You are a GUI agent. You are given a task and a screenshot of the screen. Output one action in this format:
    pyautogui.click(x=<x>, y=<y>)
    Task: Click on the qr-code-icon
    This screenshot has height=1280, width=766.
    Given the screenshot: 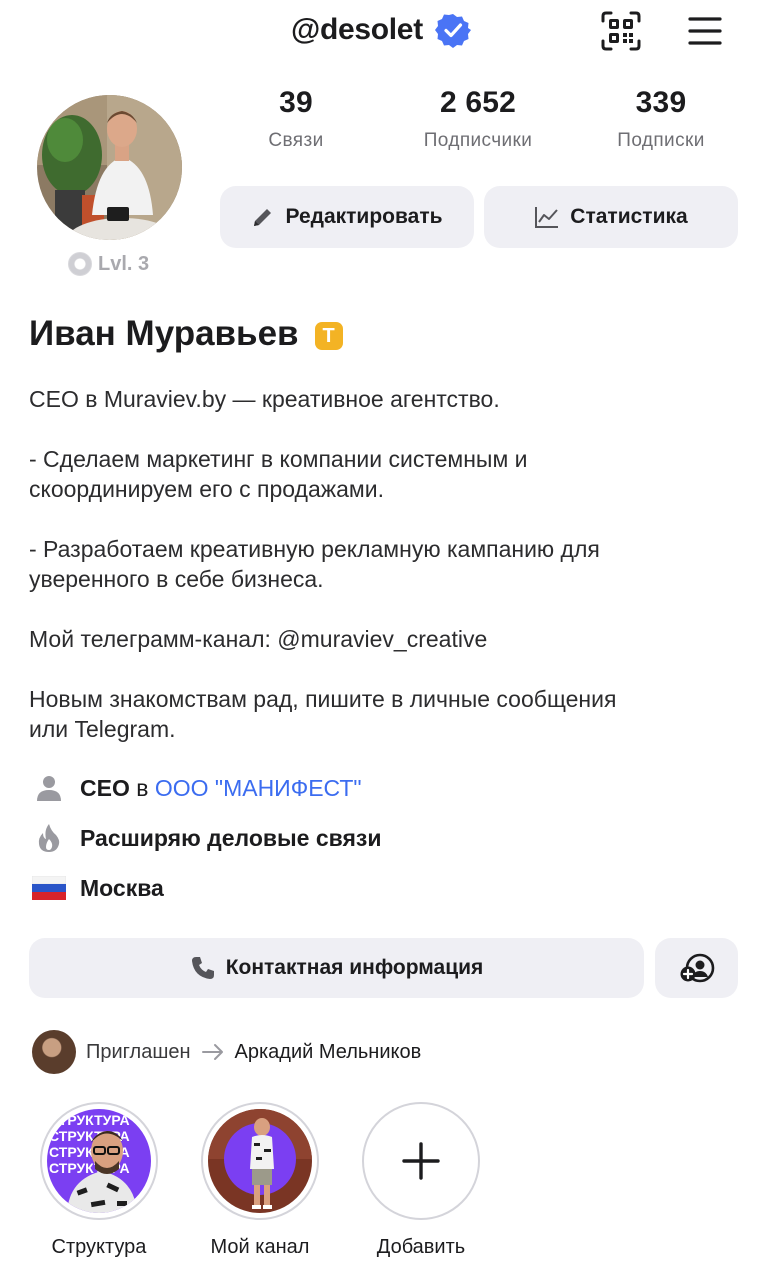 What is the action you would take?
    pyautogui.click(x=621, y=31)
    